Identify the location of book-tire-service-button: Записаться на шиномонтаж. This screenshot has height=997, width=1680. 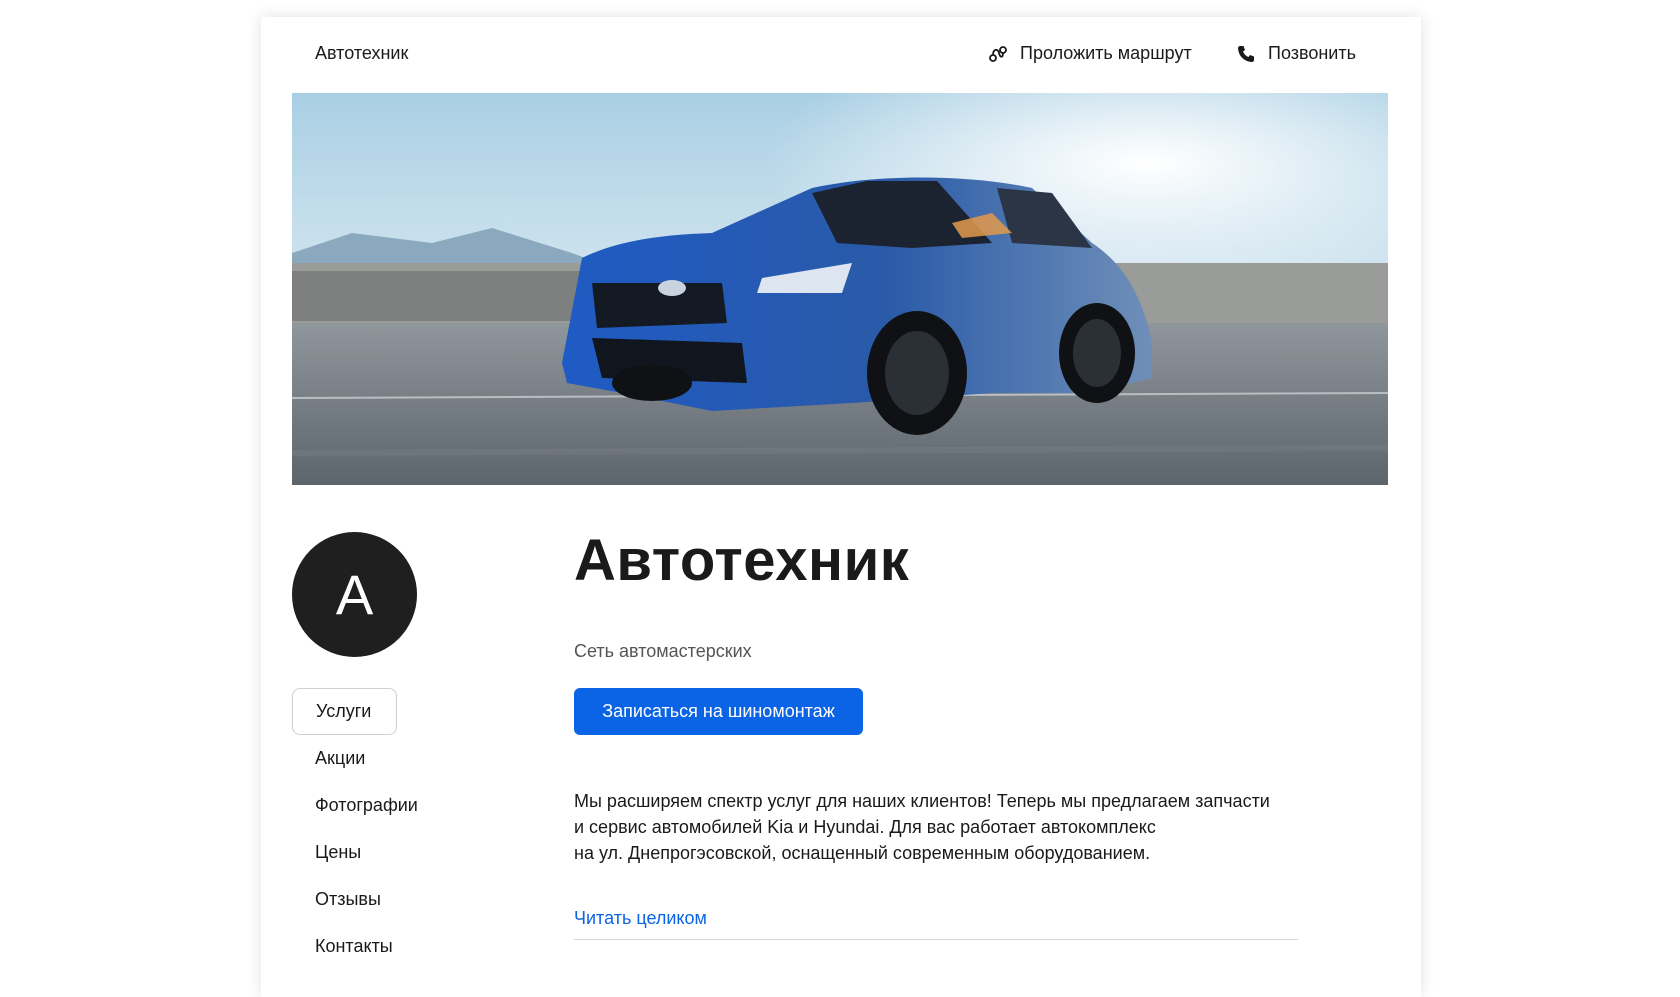
(718, 711).